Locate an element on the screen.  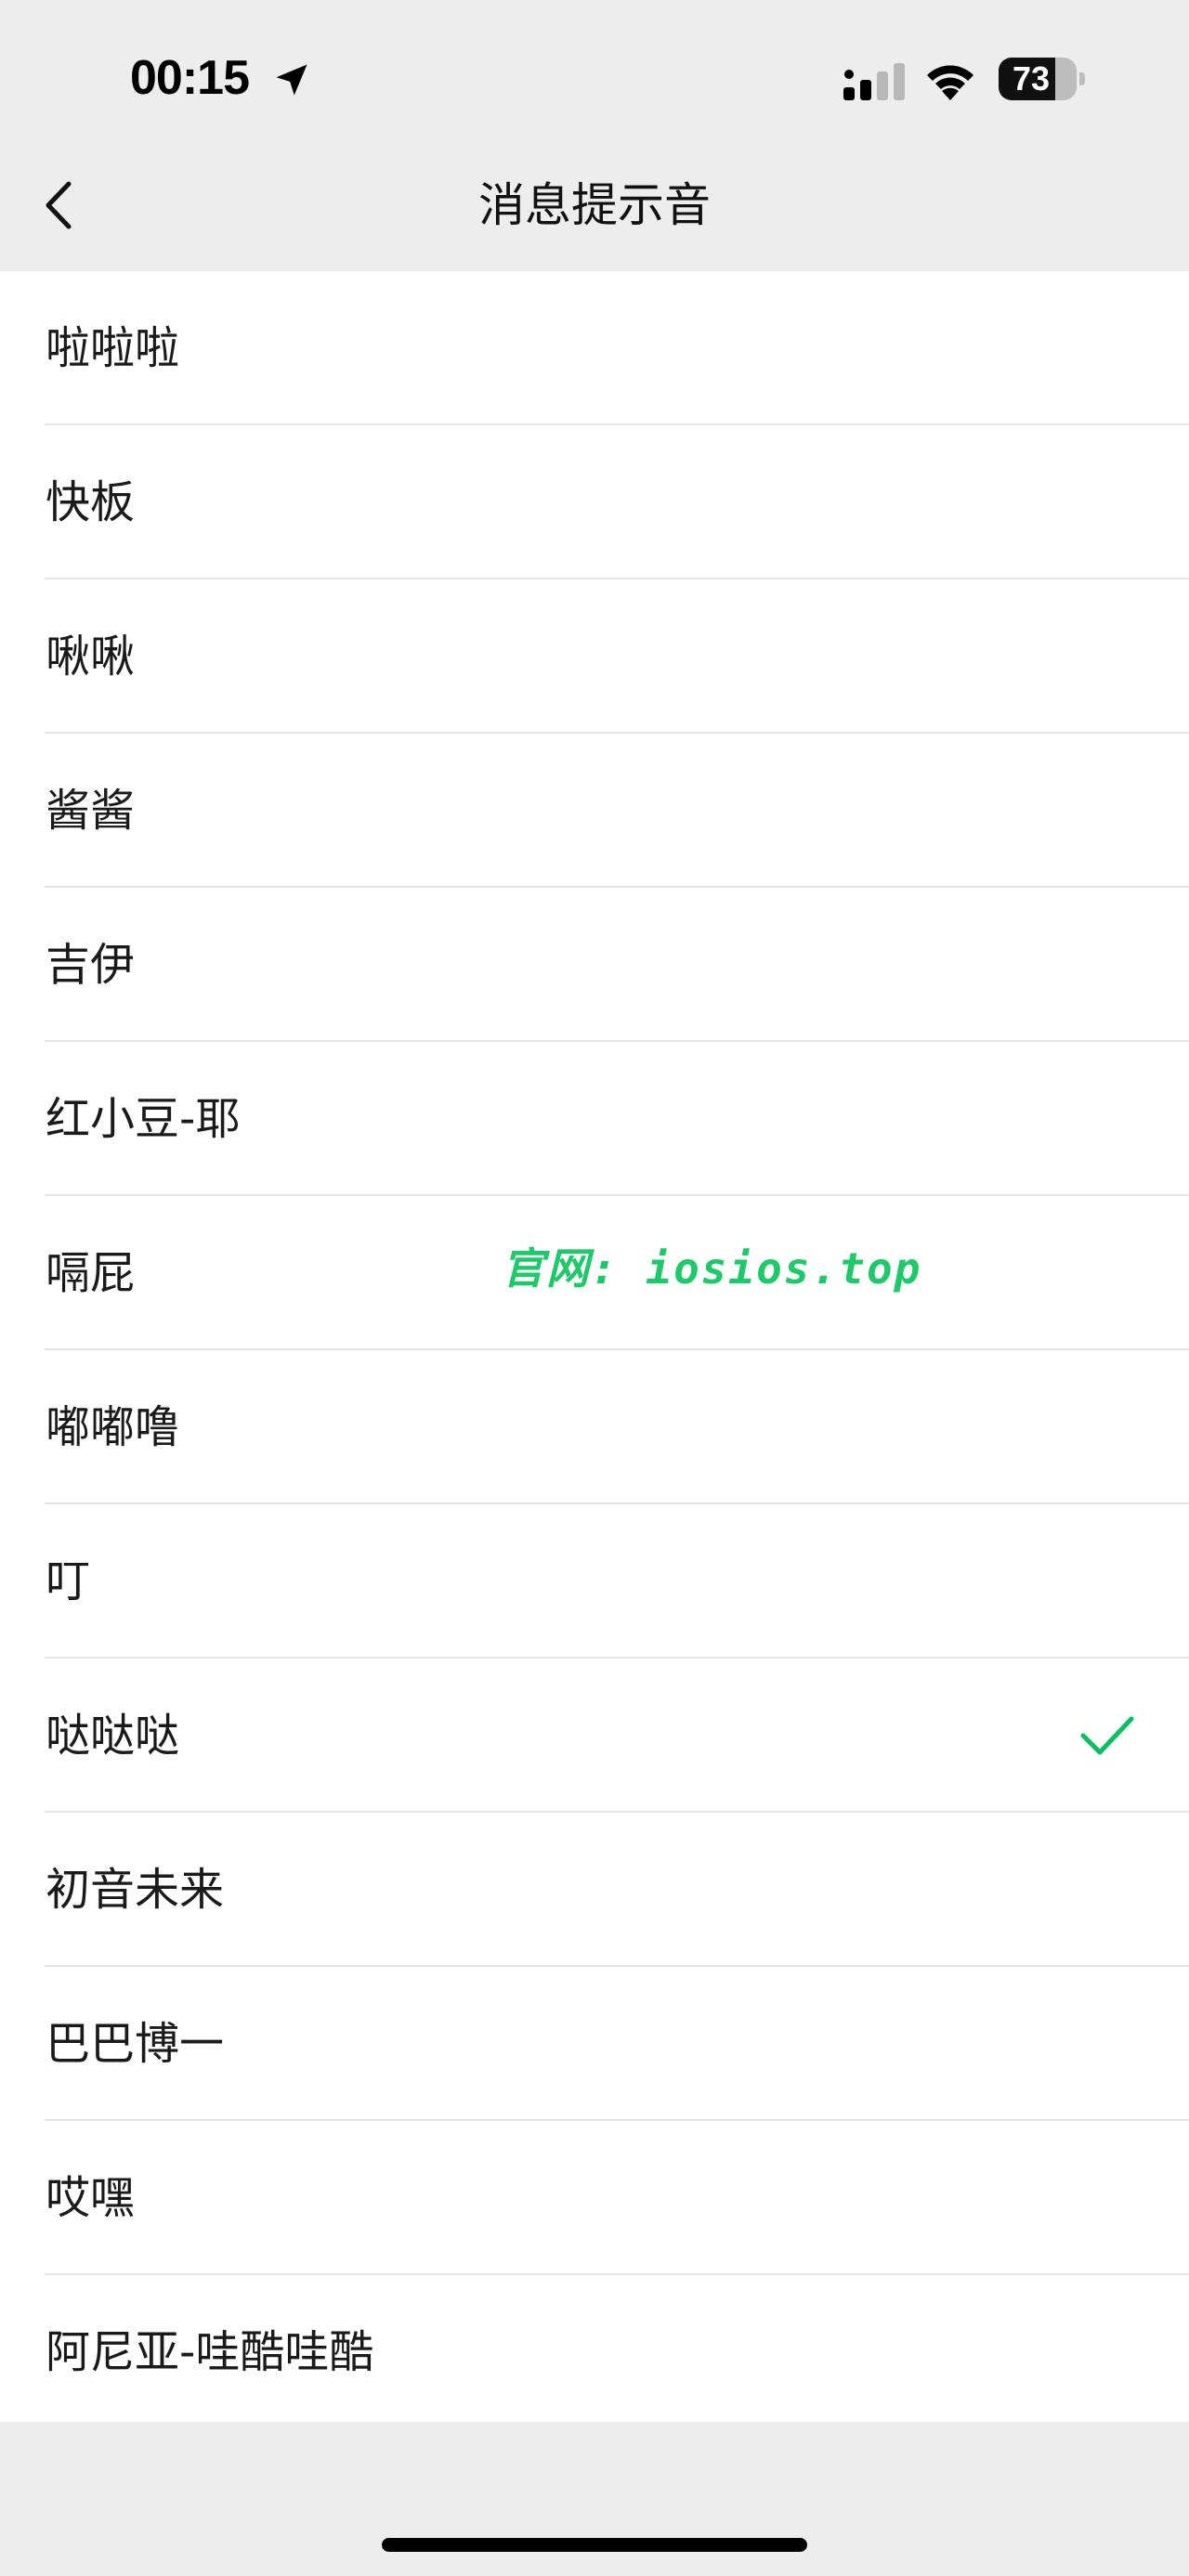
list-item: 阿尼亚-哇酷哇酷 is located at coordinates (594, 2352).